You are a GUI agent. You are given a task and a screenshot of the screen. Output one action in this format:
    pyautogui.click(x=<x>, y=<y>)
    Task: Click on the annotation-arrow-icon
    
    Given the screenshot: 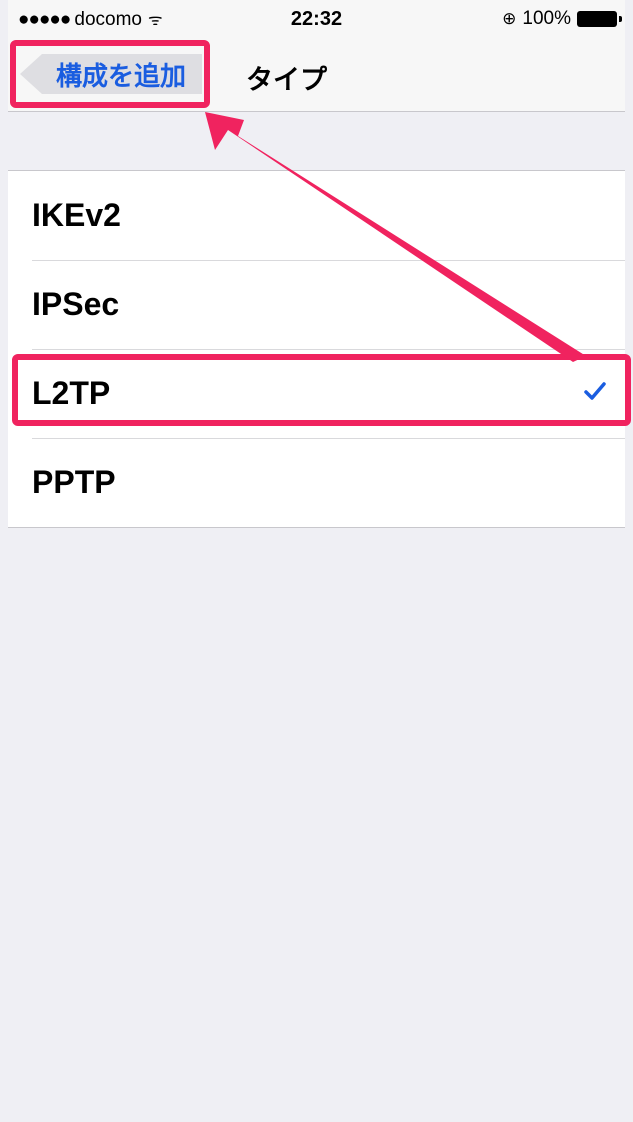 What is the action you would take?
    pyautogui.click(x=395, y=237)
    